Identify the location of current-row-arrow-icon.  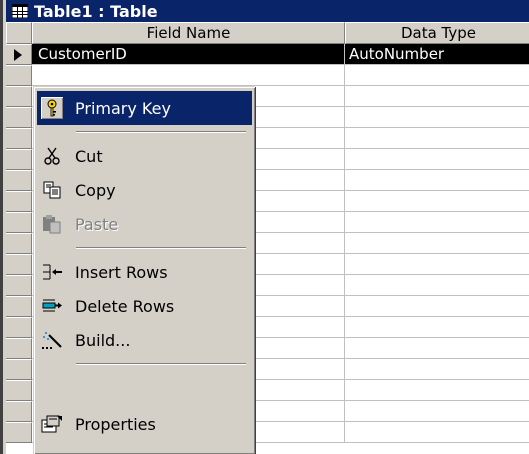
(18, 55).